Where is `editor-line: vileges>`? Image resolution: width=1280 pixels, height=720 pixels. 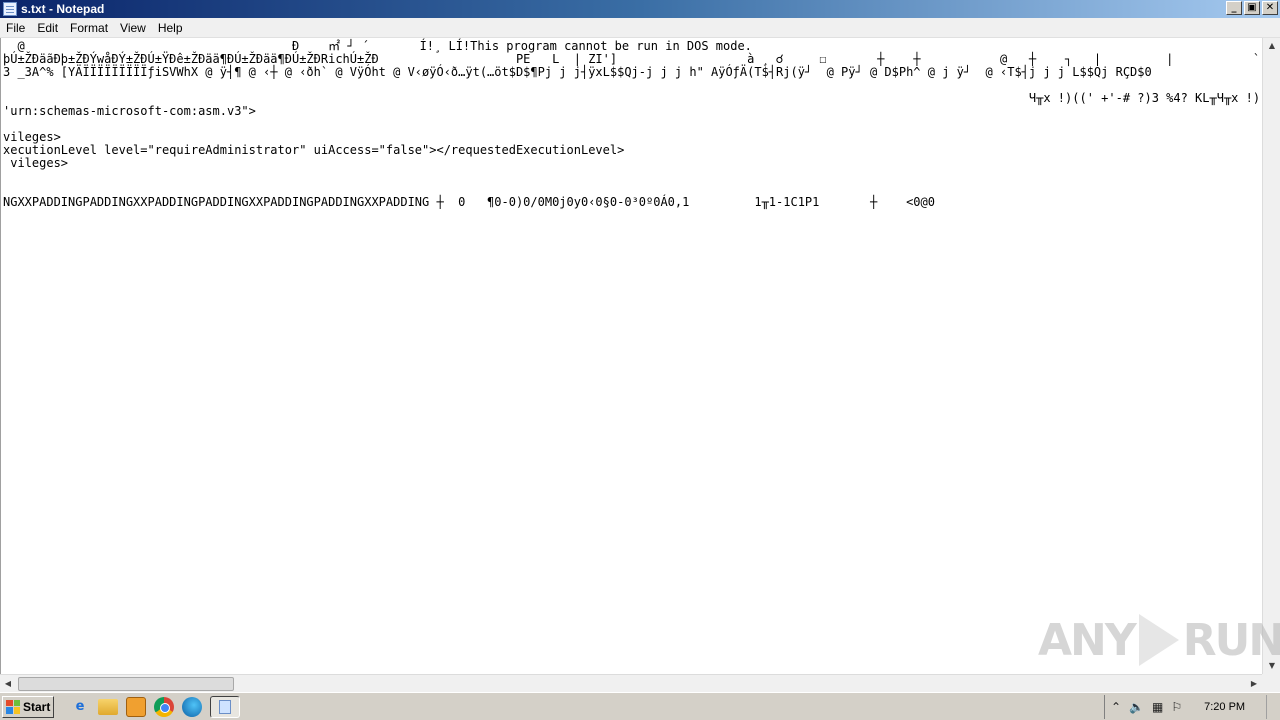 editor-line: vileges> is located at coordinates (36, 163).